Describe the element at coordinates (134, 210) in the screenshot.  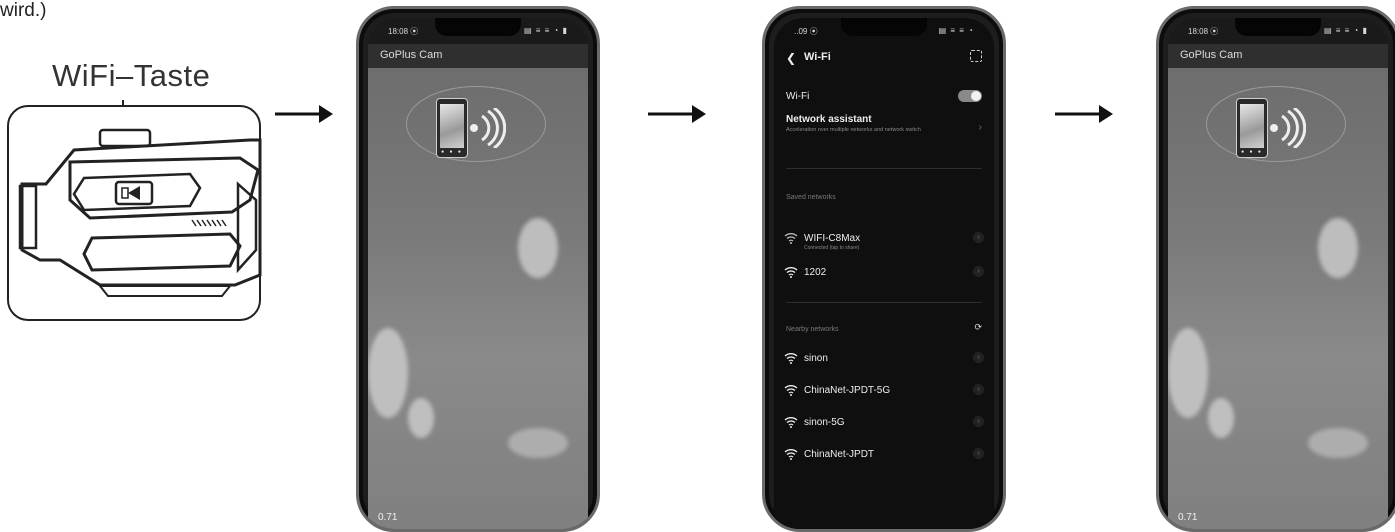
I see `camera-device-illustration` at that location.